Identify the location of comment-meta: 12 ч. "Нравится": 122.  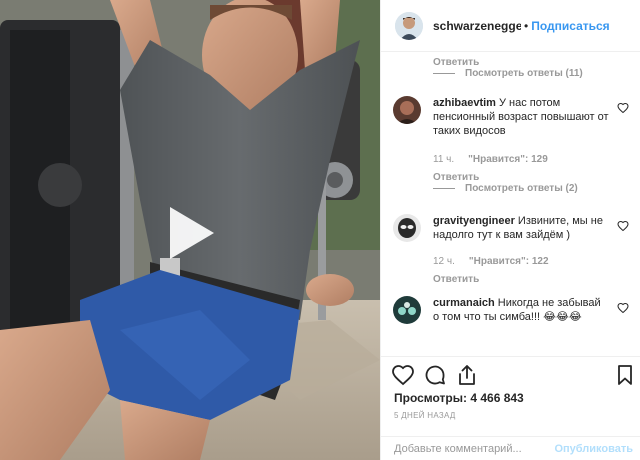
(491, 261).